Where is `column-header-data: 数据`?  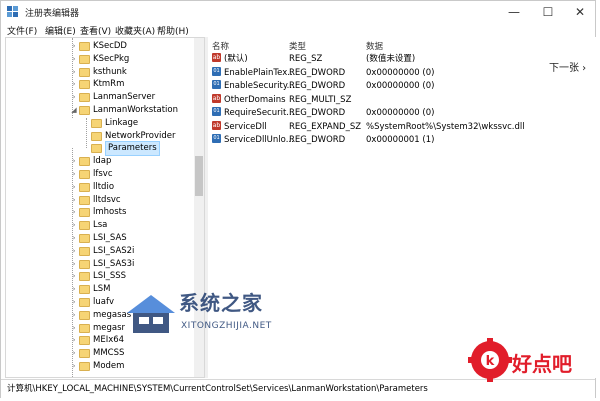
column-header-data: 数据 is located at coordinates (374, 46).